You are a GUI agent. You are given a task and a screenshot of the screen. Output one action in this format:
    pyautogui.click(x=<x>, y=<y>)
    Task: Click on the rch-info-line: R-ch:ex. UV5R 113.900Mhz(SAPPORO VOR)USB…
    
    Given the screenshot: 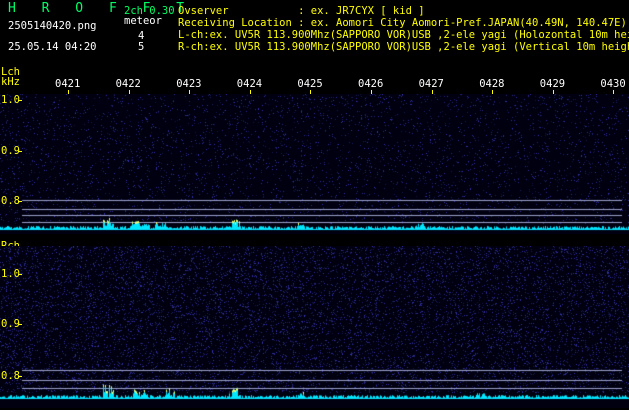 What is the action you would take?
    pyautogui.click(x=403, y=47)
    